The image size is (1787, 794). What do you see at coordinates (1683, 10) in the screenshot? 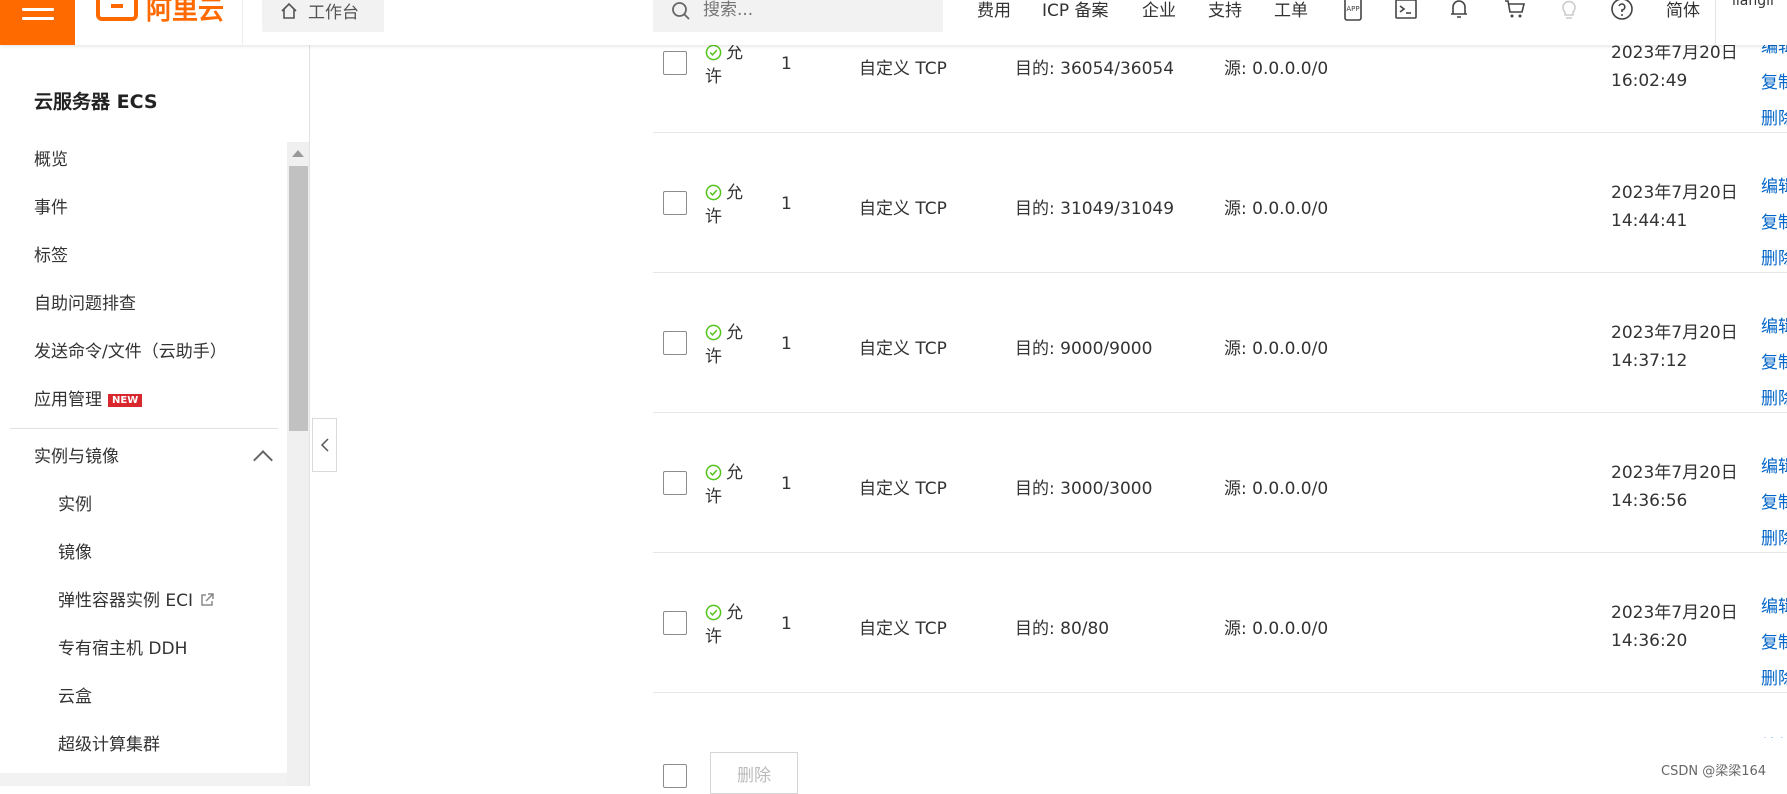
I see `language-switch: 简体` at bounding box center [1683, 10].